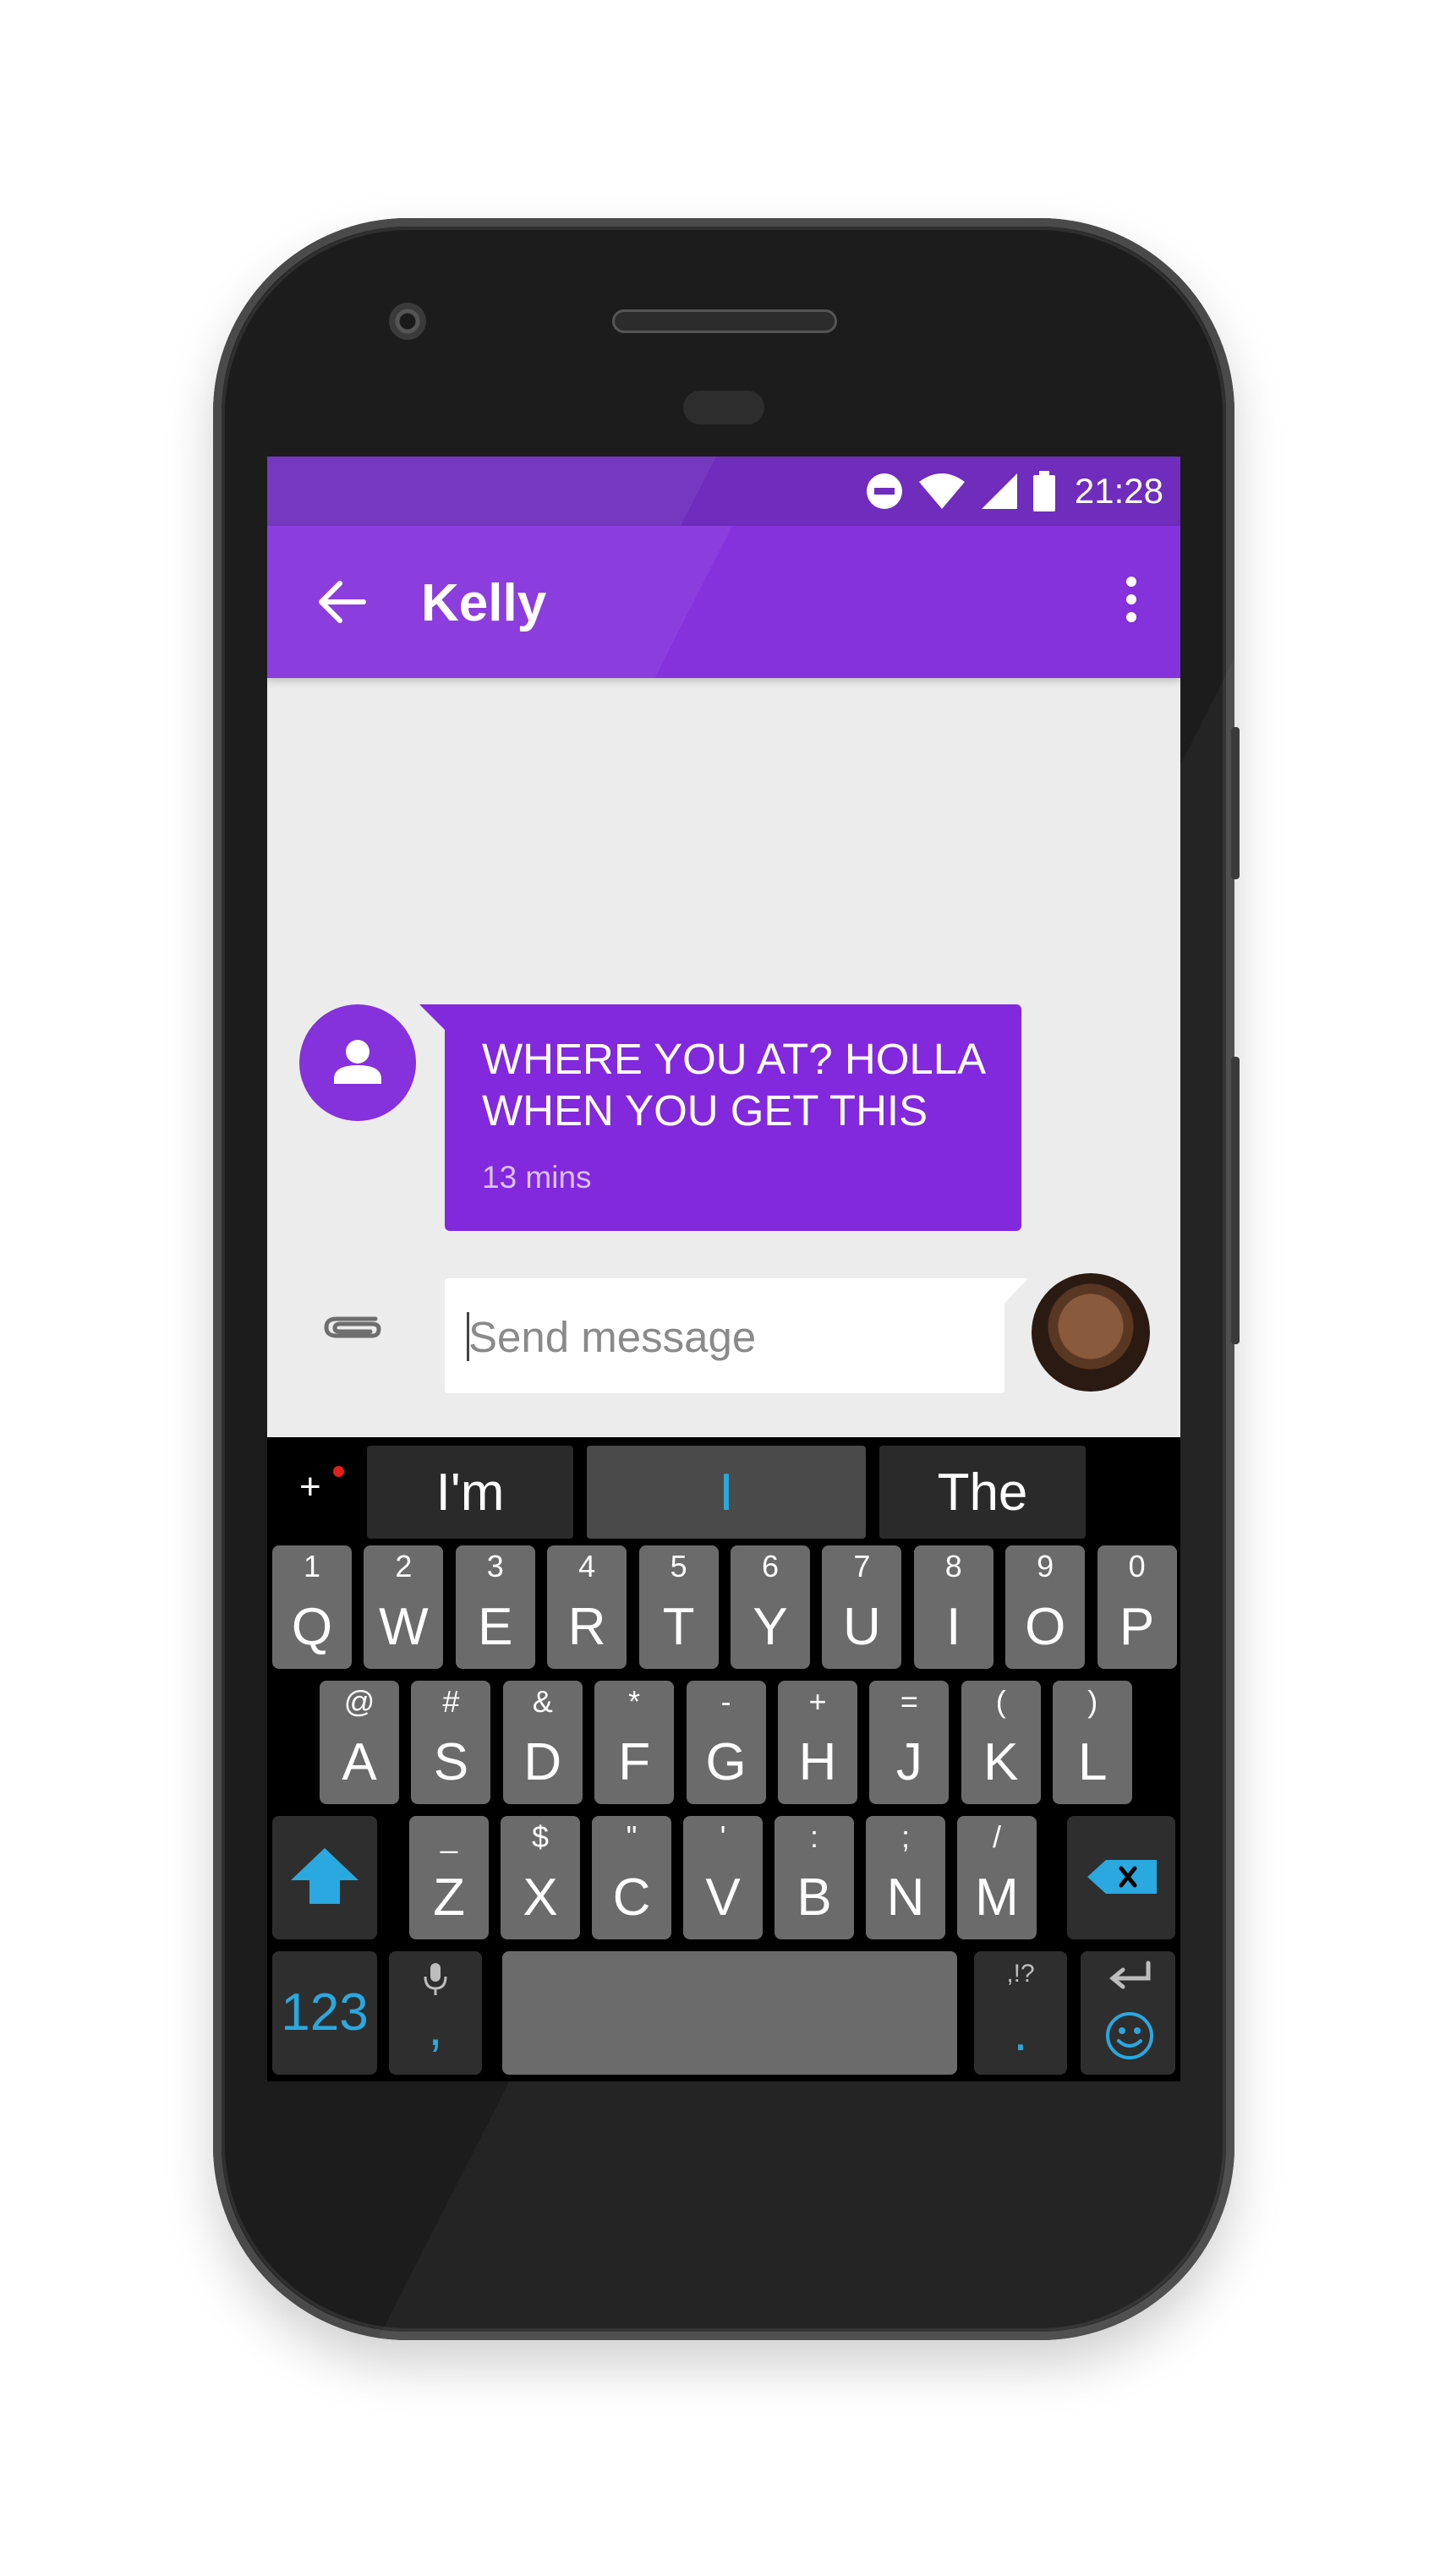 This screenshot has height=2576, width=1456. I want to click on key-l: ) L, so click(1093, 1742).